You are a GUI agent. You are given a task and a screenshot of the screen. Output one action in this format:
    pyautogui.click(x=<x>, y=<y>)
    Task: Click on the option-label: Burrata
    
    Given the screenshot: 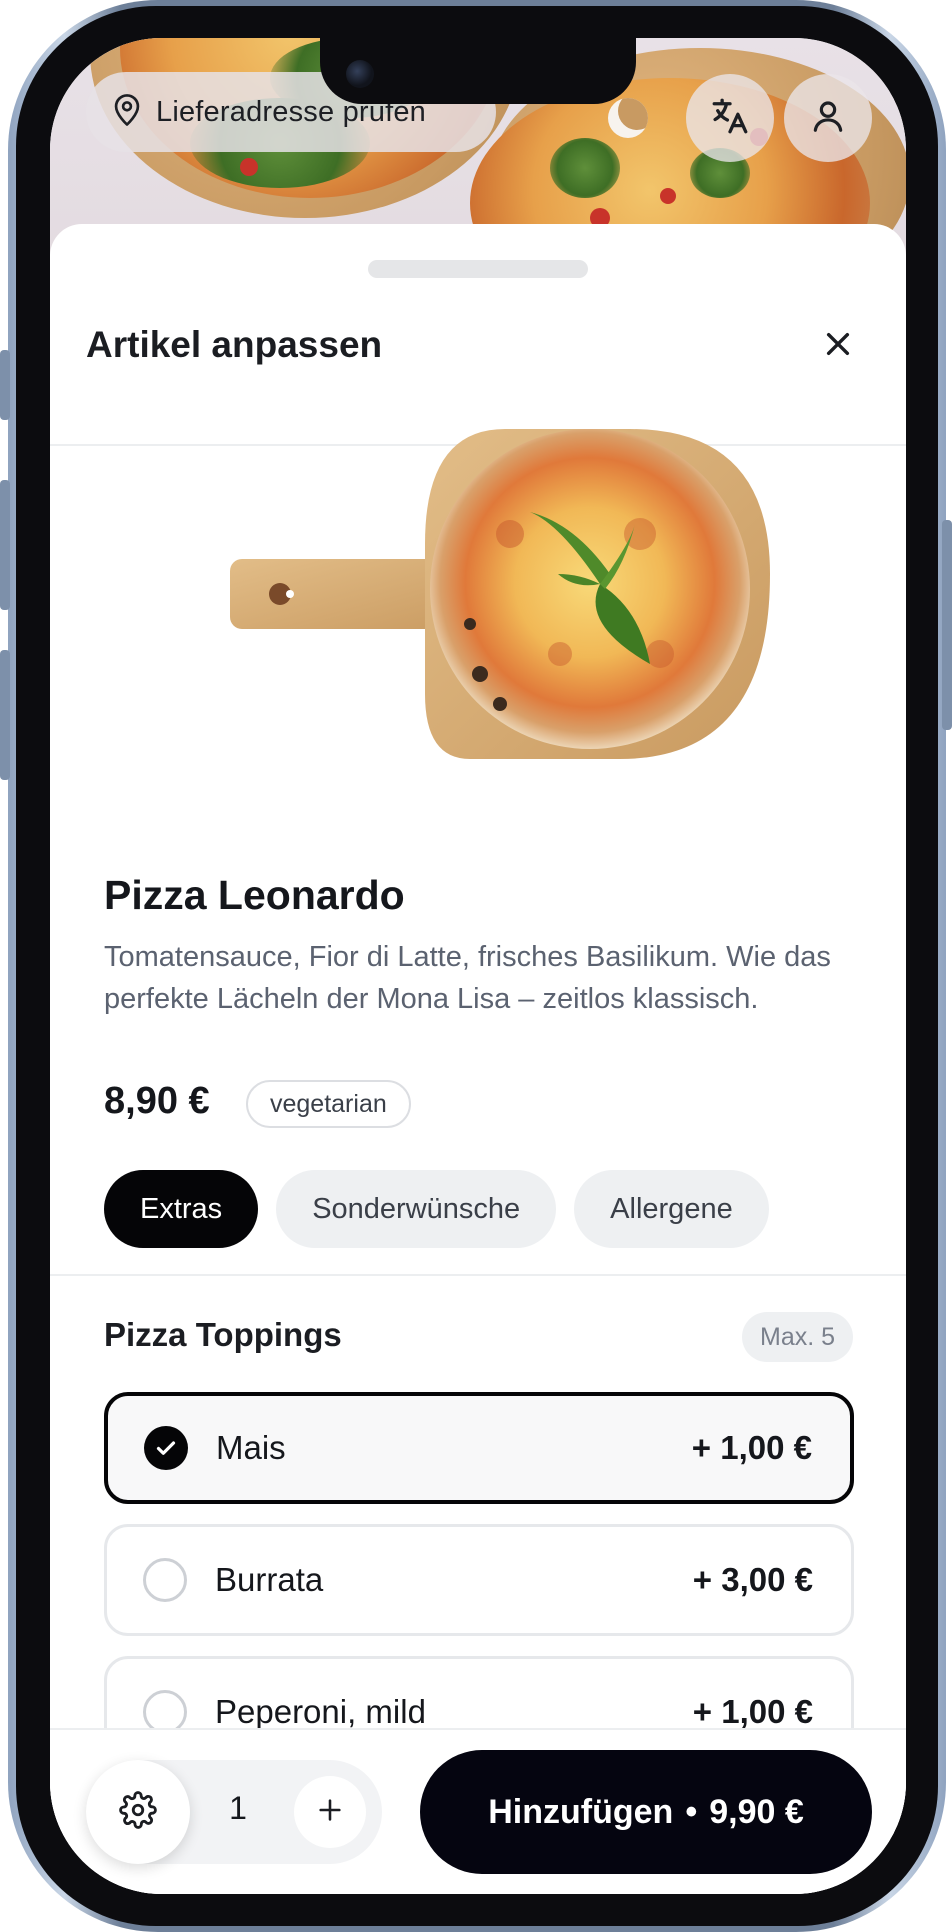 What is the action you would take?
    pyautogui.click(x=269, y=1579)
    